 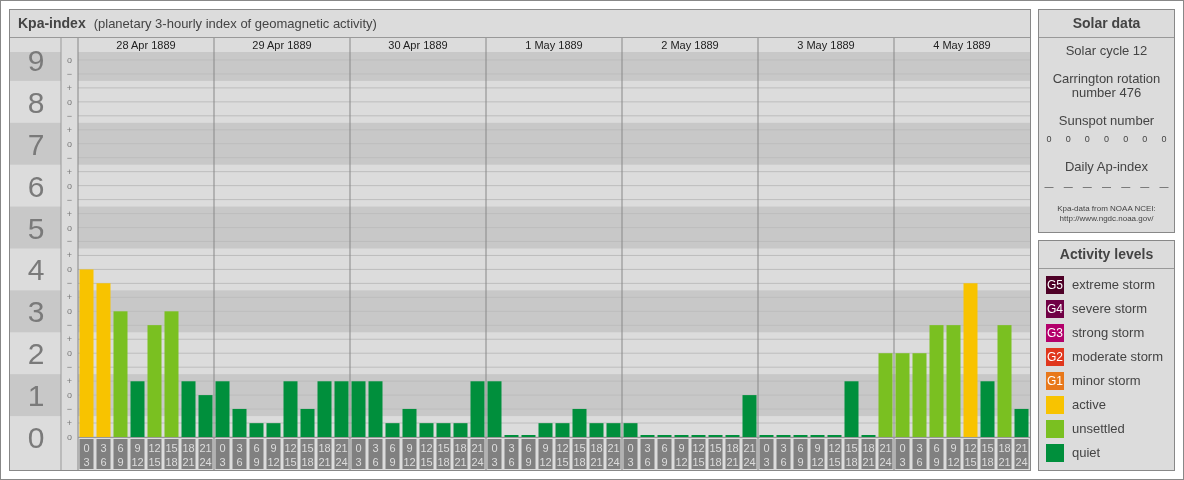 What do you see at coordinates (1106, 51) in the screenshot?
I see `solar-cycle-text: Solar cycle 12` at bounding box center [1106, 51].